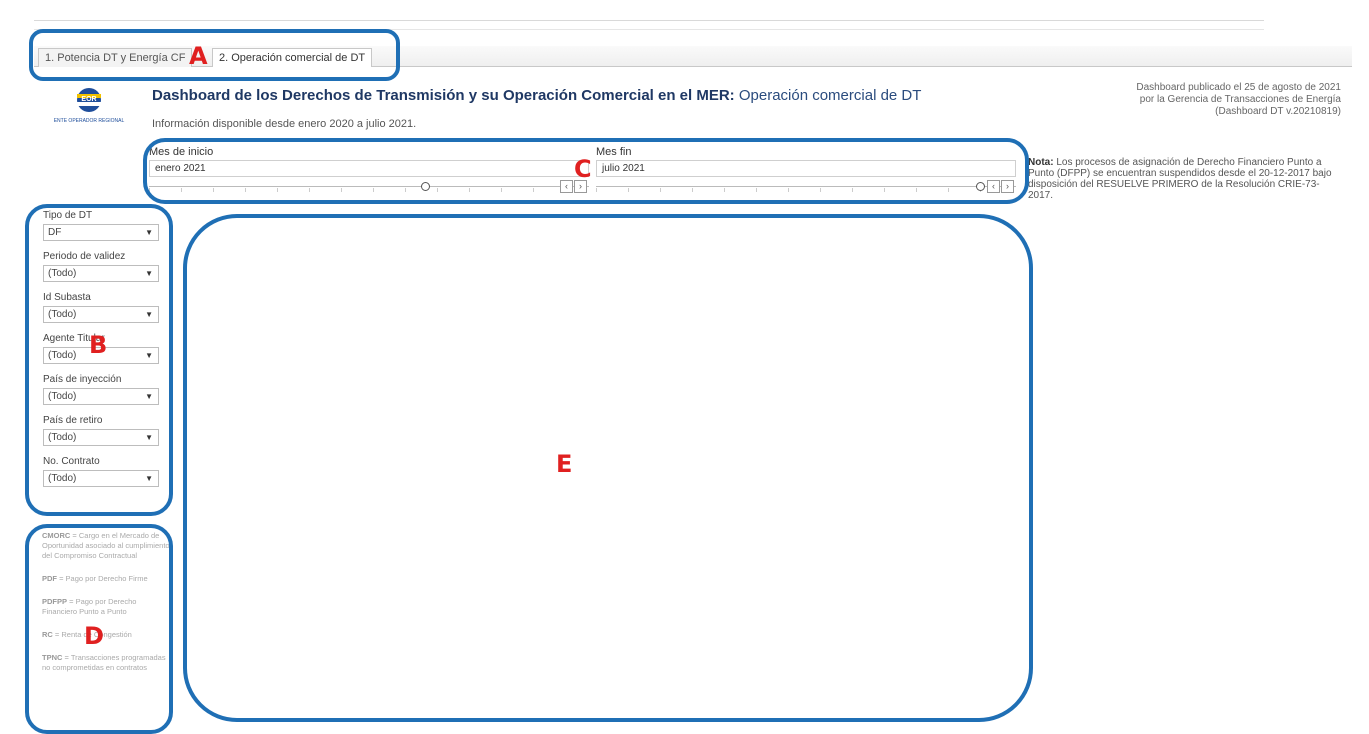 This screenshot has width=1369, height=734. Describe the element at coordinates (99, 360) in the screenshot. I see `annotation-box-b` at that location.